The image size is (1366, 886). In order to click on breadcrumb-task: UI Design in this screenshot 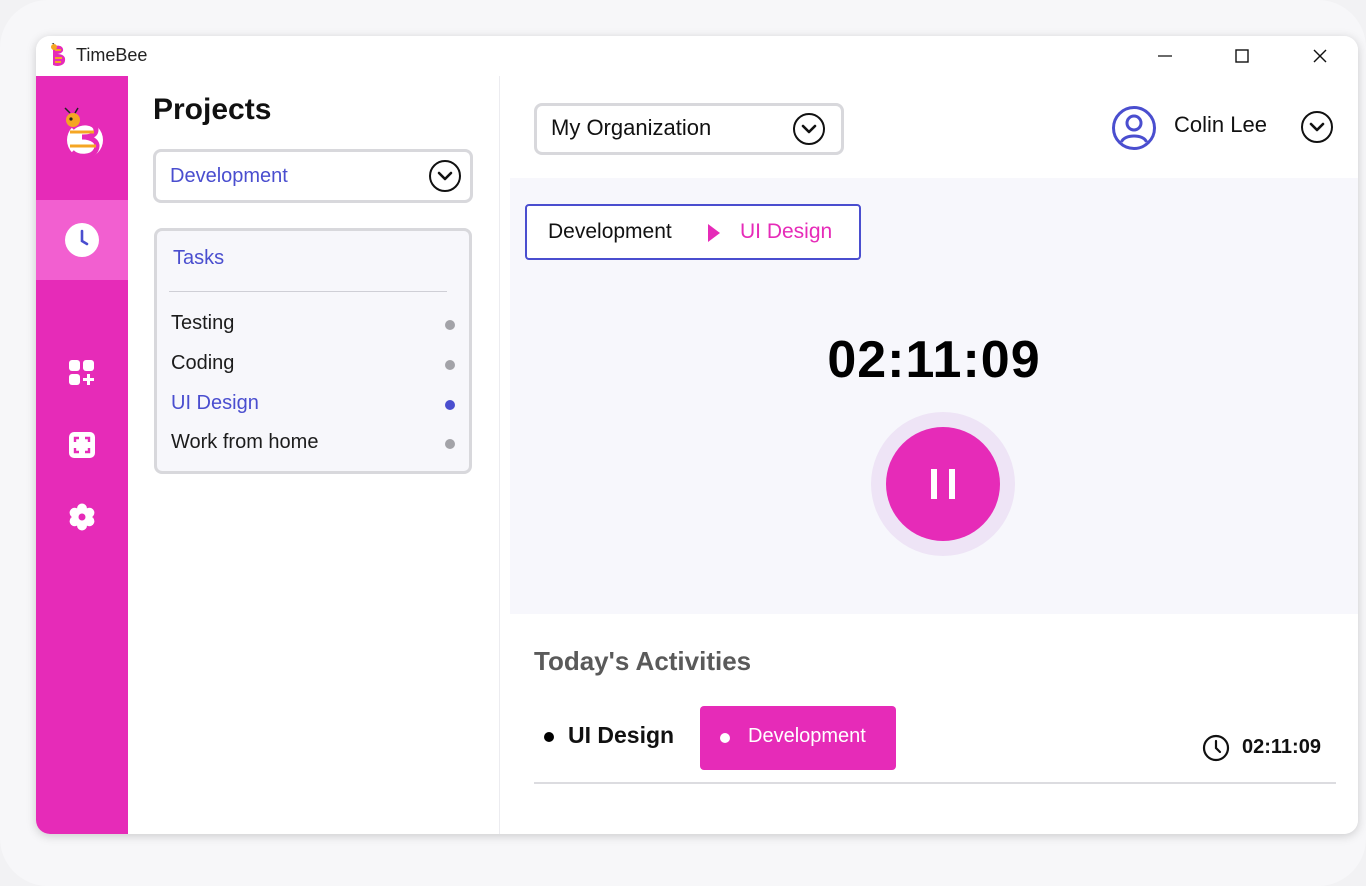, I will do `click(786, 231)`.